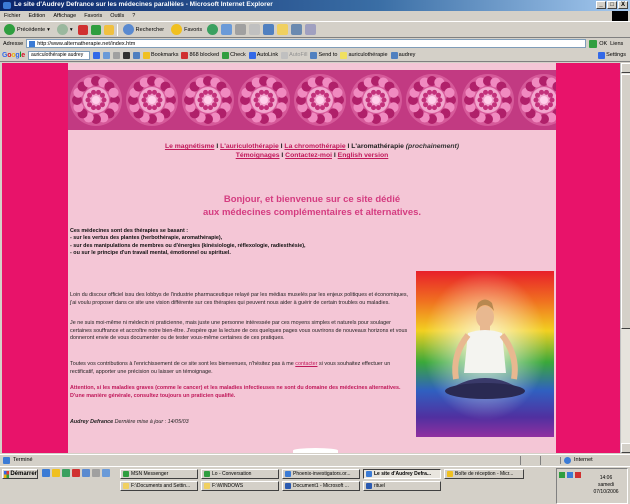  What do you see at coordinates (240, 474) in the screenshot?
I see `task-conversation: Lo - Conversation` at bounding box center [240, 474].